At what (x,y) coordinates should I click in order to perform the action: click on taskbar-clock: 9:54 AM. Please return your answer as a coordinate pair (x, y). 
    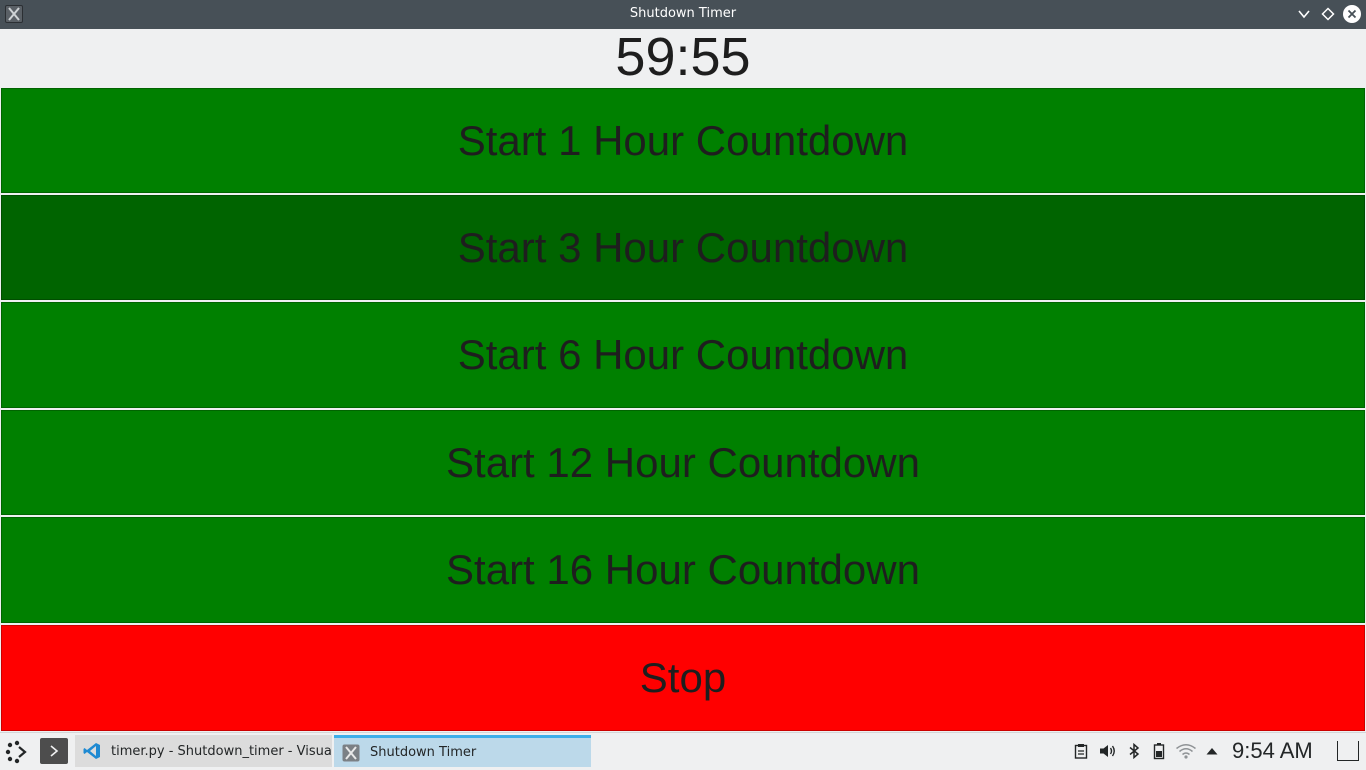
    Looking at the image, I should click on (1272, 751).